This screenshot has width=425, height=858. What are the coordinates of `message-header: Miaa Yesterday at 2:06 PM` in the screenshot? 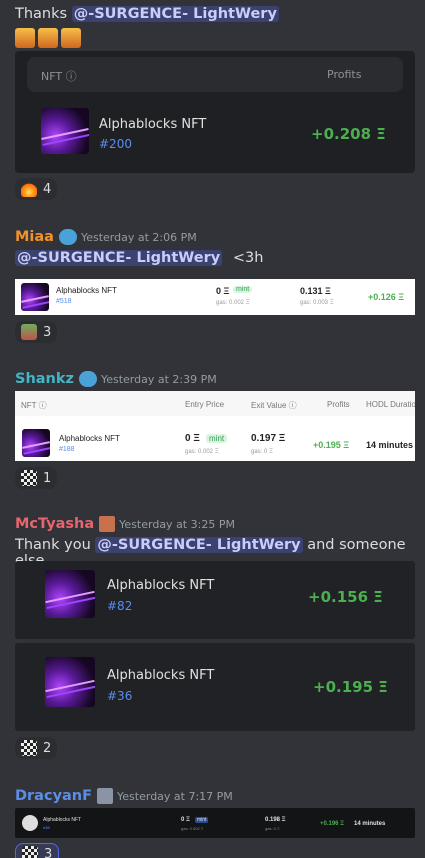 It's located at (106, 237).